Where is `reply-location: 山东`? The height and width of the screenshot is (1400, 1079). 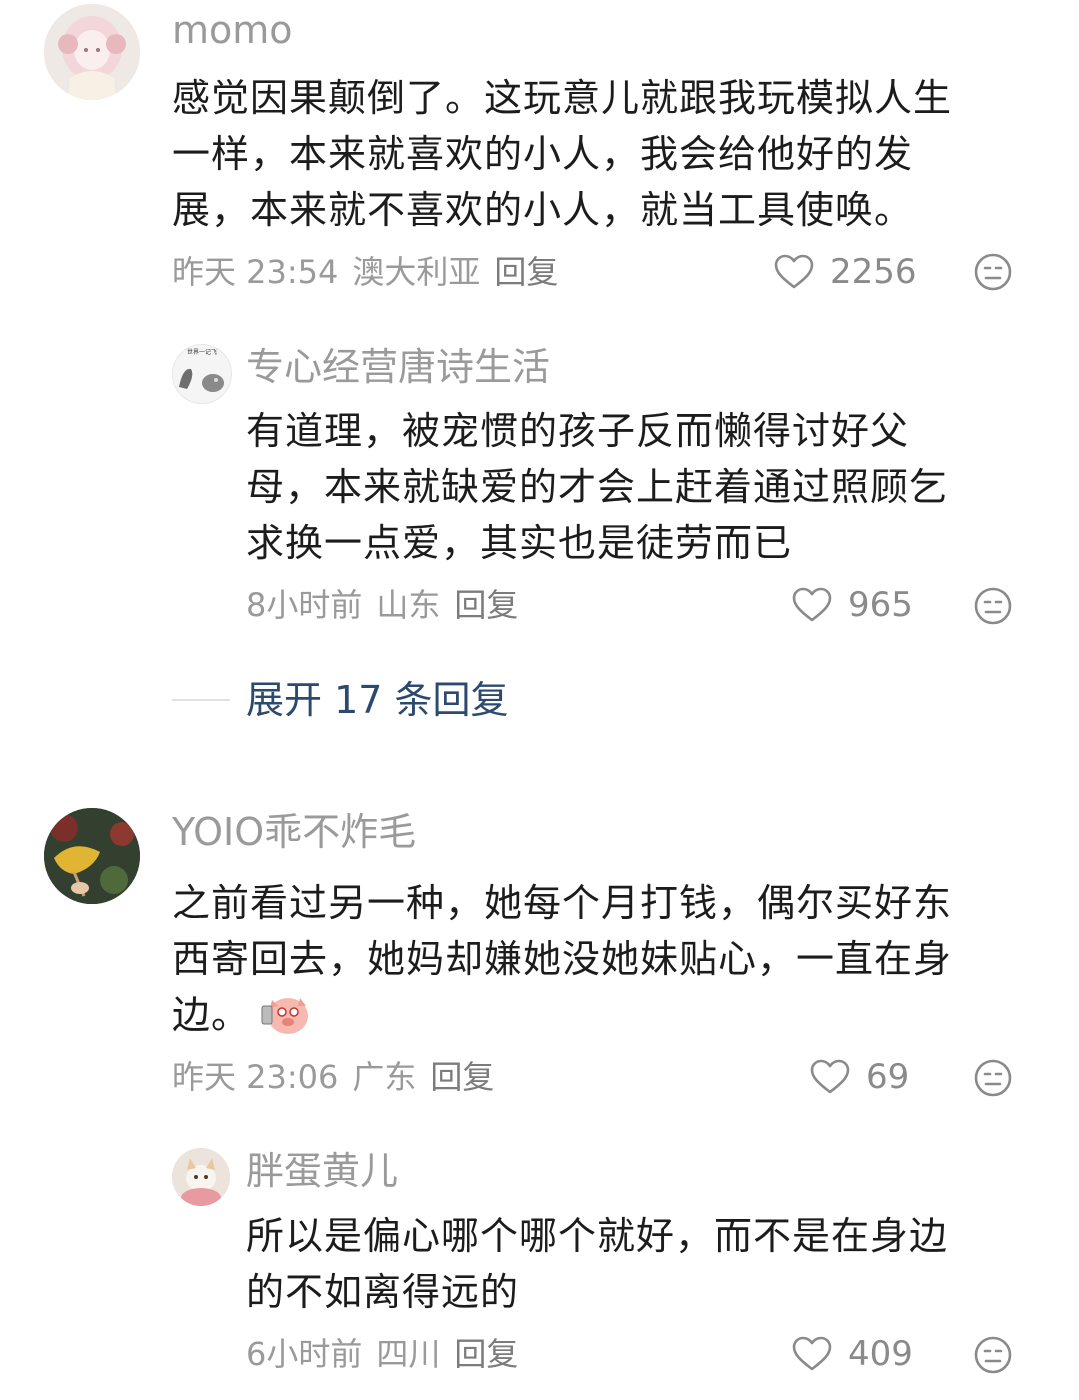 reply-location: 山东 is located at coordinates (408, 605).